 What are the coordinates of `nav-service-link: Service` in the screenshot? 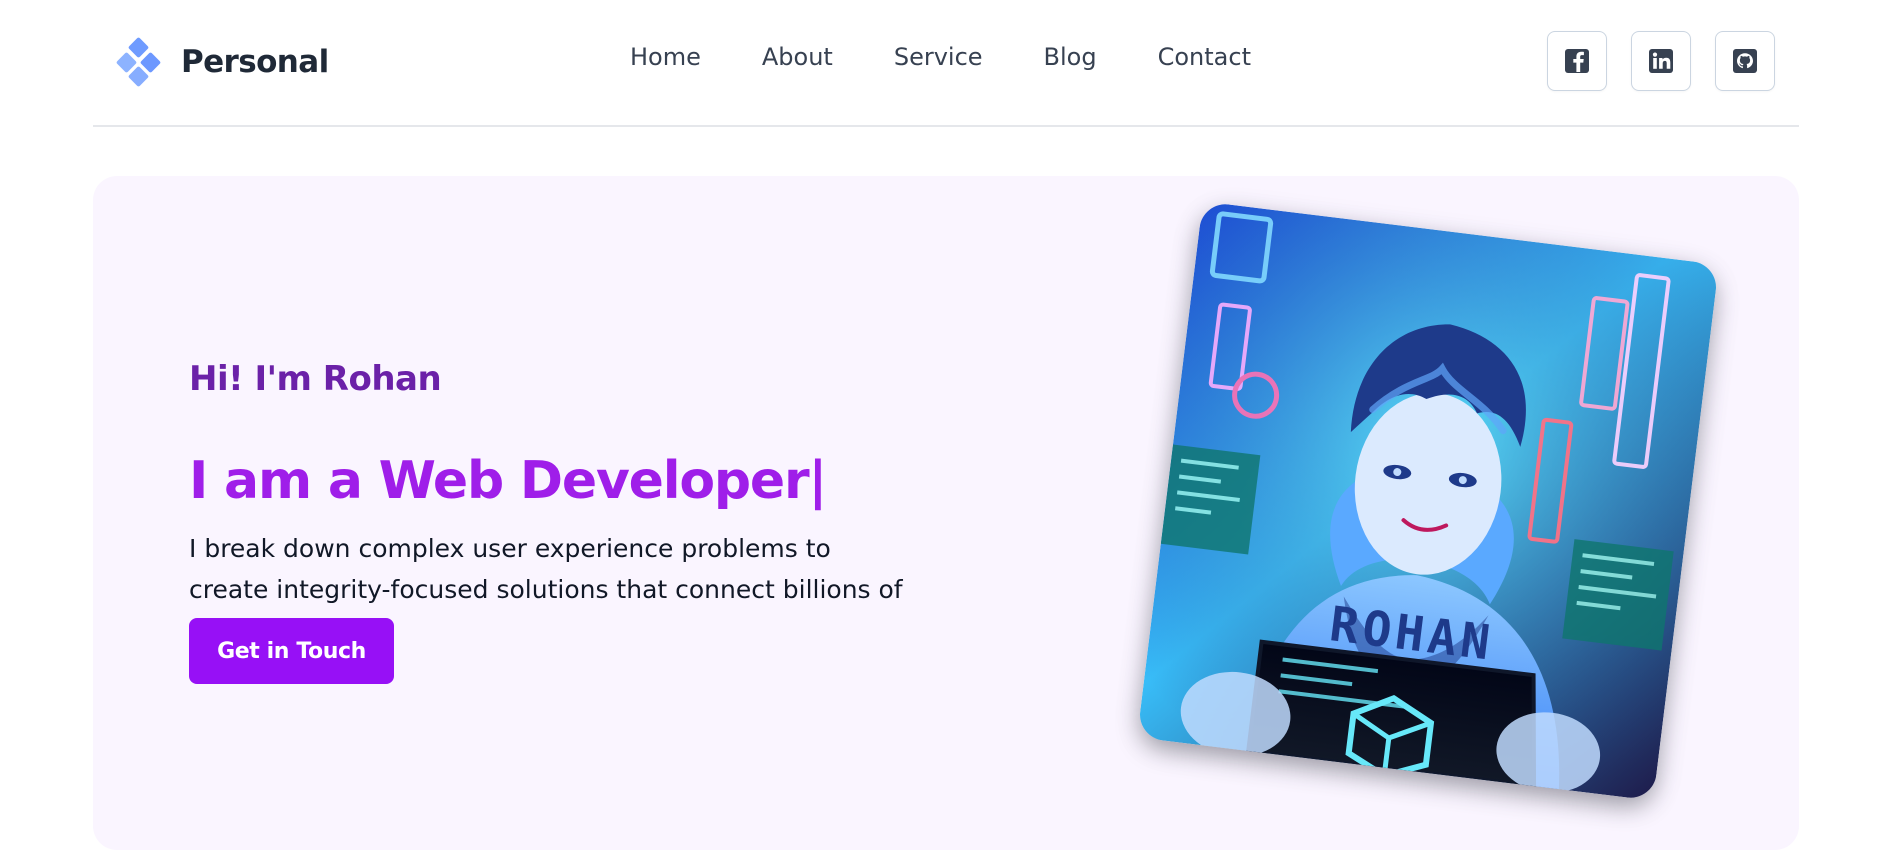 It's located at (938, 57).